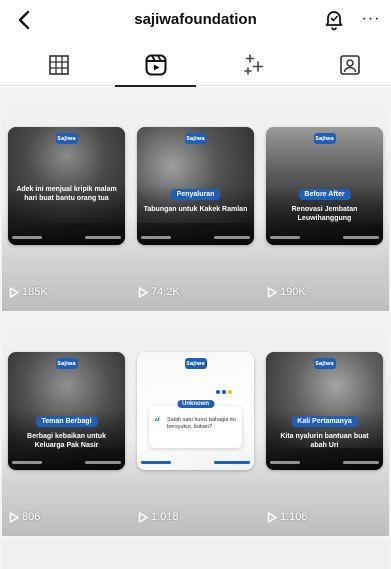  I want to click on reels-icon, so click(155, 65).